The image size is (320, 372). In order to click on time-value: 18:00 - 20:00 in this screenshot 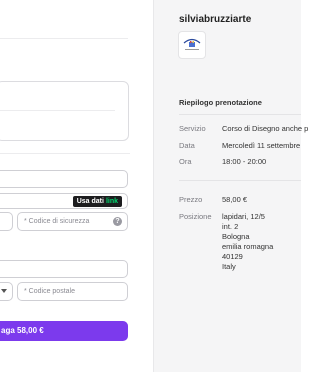, I will do `click(244, 161)`.